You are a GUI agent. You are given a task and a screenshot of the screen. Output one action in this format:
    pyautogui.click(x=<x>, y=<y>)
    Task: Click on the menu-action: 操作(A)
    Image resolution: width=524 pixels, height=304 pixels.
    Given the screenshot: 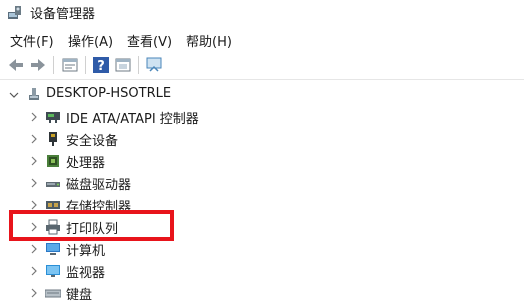 What is the action you would take?
    pyautogui.click(x=90, y=40)
    